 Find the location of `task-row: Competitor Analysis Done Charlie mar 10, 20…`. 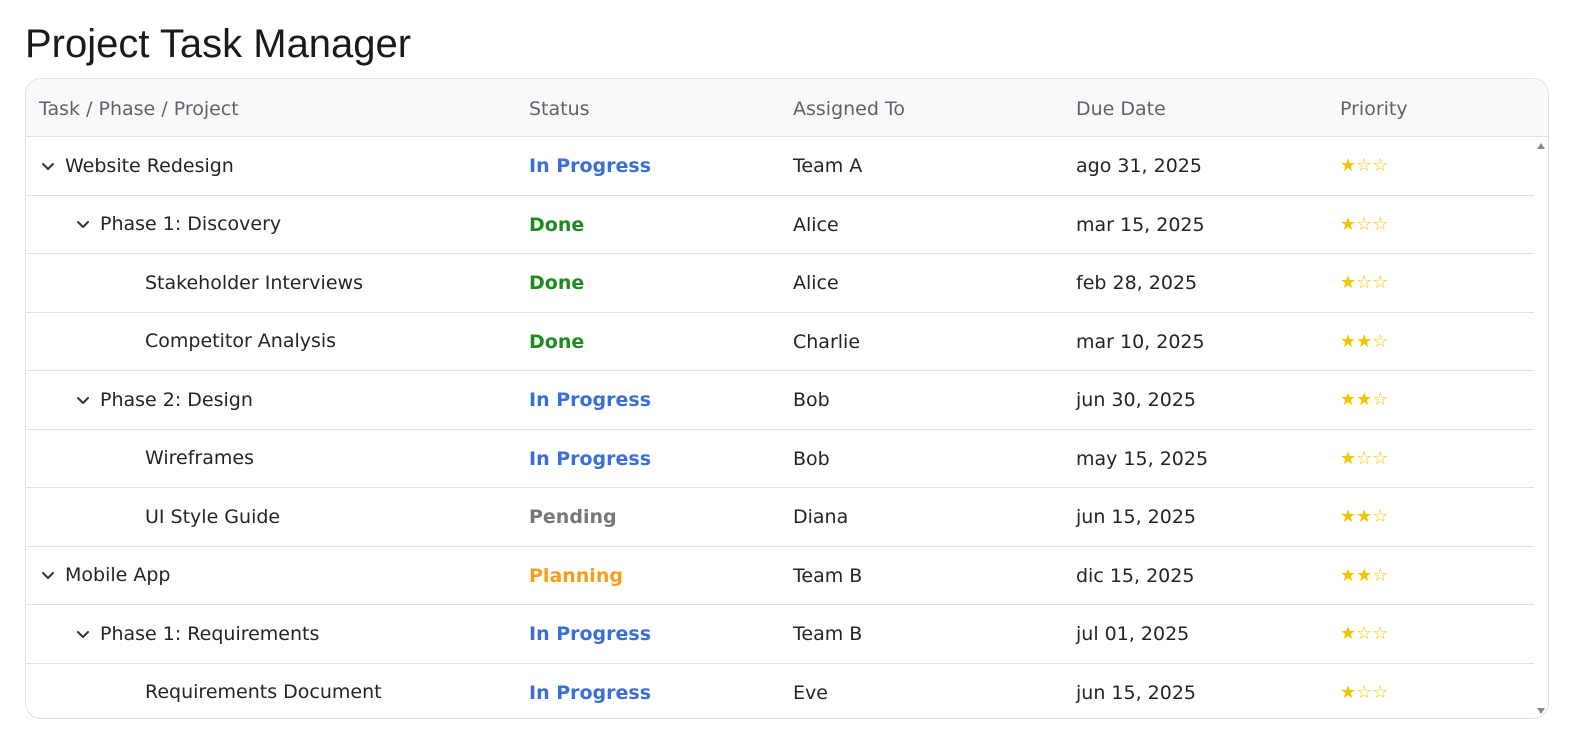

task-row: Competitor Analysis Done Charlie mar 10, 20… is located at coordinates (780, 342).